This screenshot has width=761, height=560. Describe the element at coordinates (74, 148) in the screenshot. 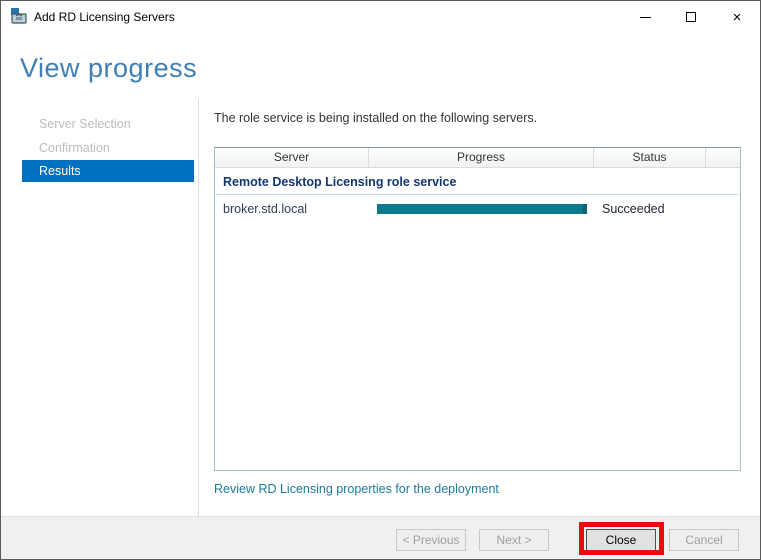

I see `sidebar-item-confirmation: Confirmation` at that location.